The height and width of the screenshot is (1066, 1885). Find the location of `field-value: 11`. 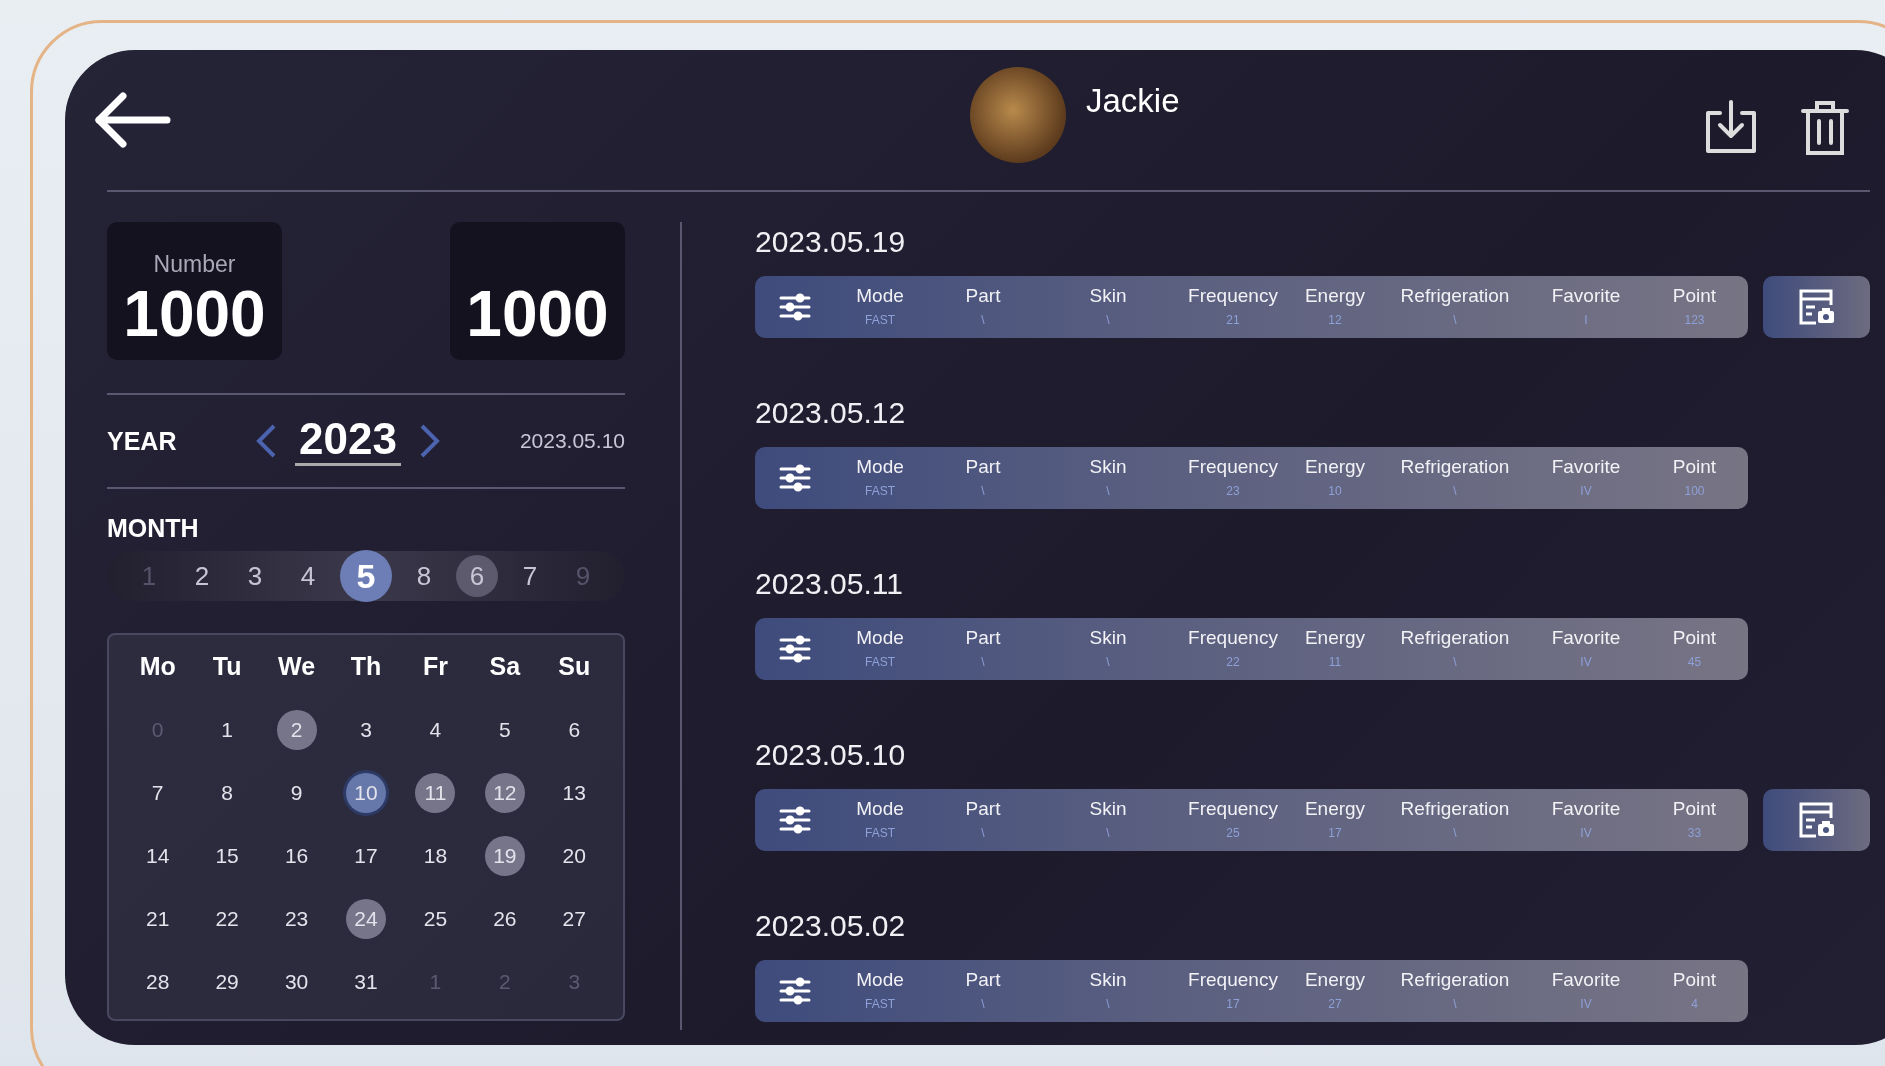

field-value: 11 is located at coordinates (1335, 662).